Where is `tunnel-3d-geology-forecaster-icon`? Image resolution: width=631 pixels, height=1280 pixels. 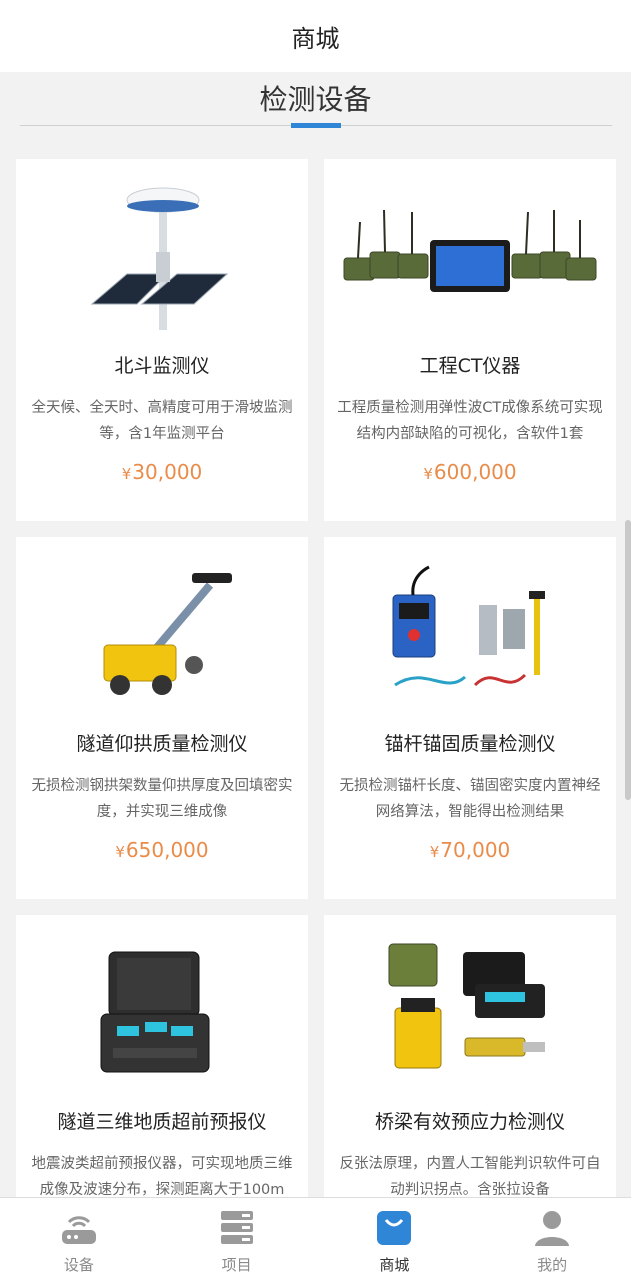 tunnel-3d-geology-forecaster-icon is located at coordinates (162, 1013).